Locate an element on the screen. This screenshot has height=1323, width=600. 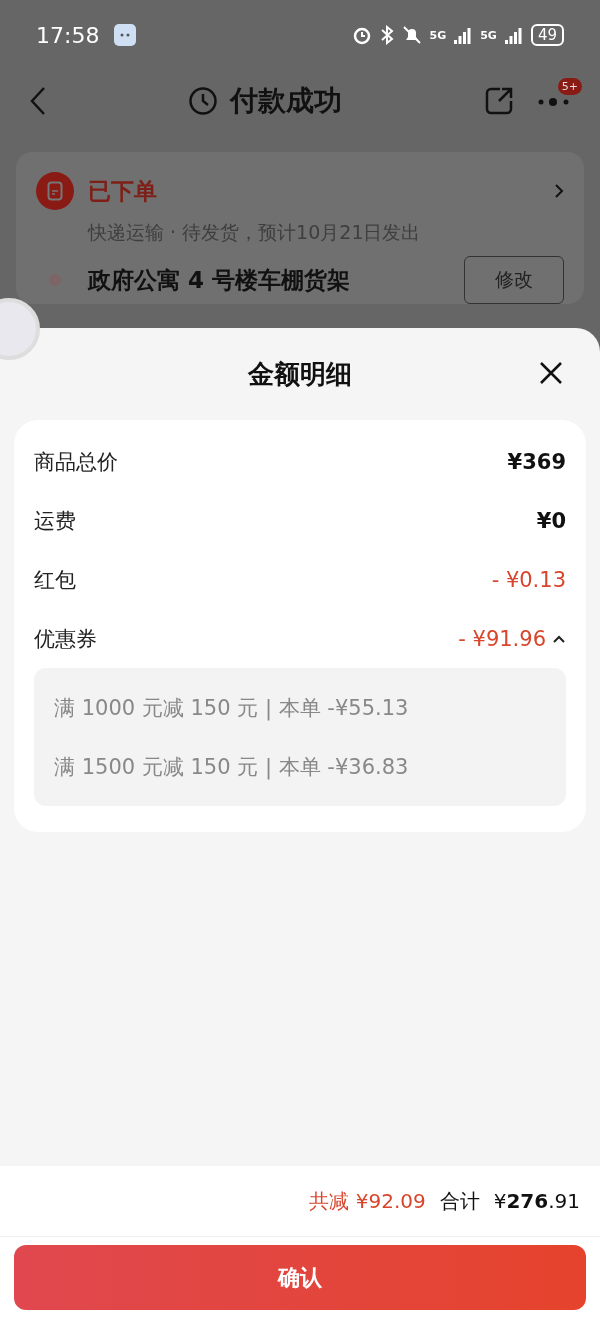
close-button is located at coordinates (551, 373).